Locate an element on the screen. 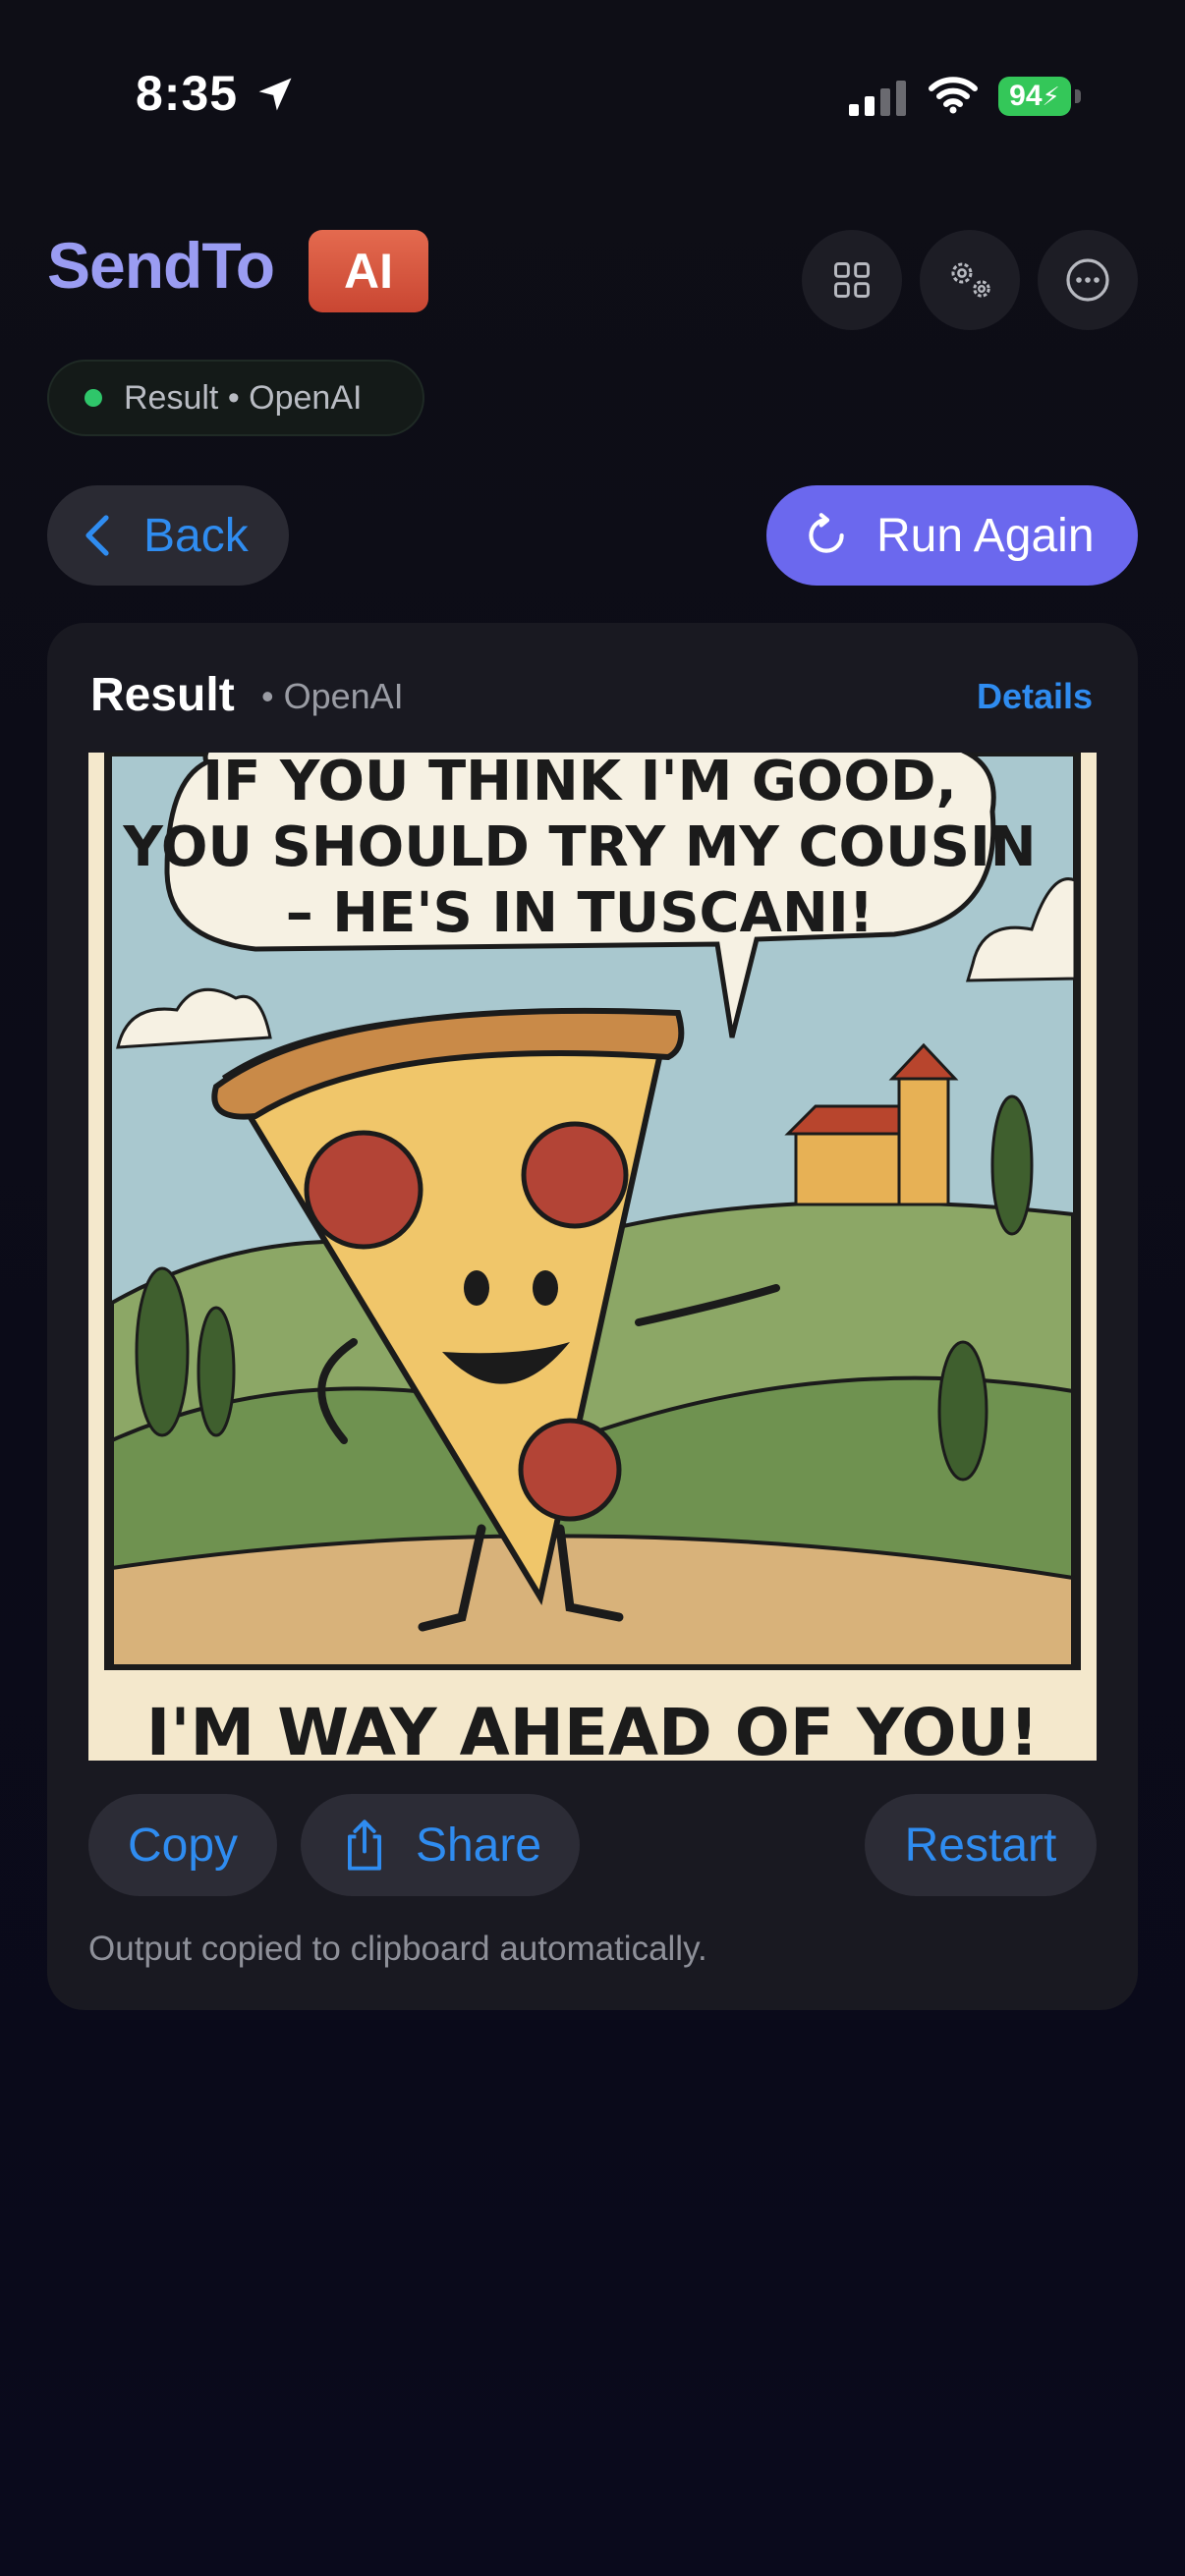 The width and height of the screenshot is (1185, 2576). speech-line-3: – HE'S IN TUSCANI! is located at coordinates (580, 913).